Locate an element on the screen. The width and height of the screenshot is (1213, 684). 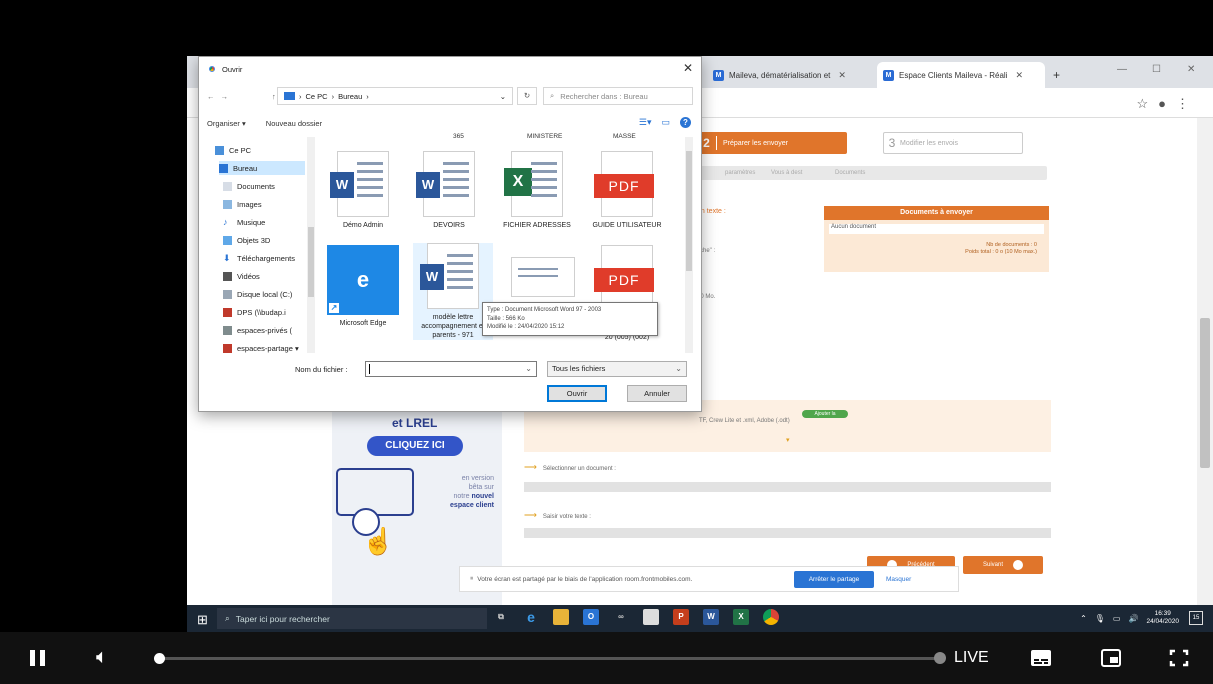
taskbar-clock: 16:39 24/04/2020 is located at coordinates (1162, 618).